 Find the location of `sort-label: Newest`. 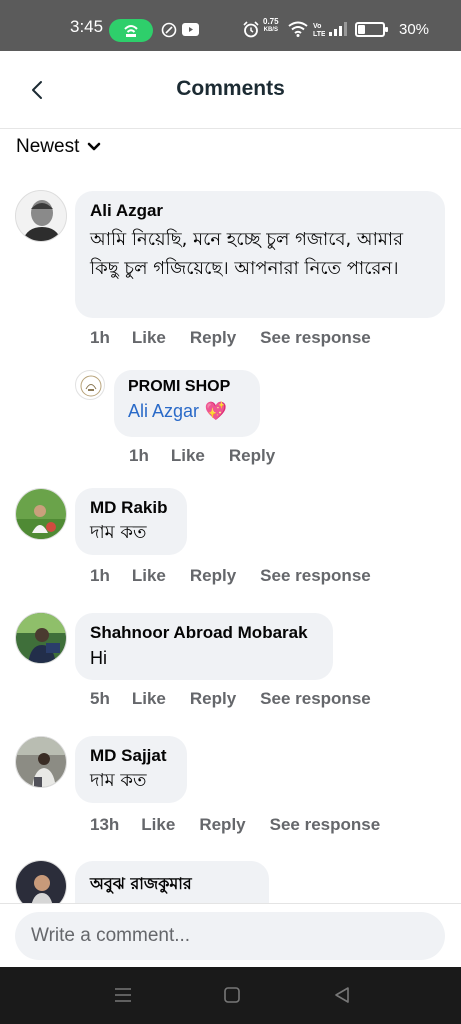

sort-label: Newest is located at coordinates (48, 146).